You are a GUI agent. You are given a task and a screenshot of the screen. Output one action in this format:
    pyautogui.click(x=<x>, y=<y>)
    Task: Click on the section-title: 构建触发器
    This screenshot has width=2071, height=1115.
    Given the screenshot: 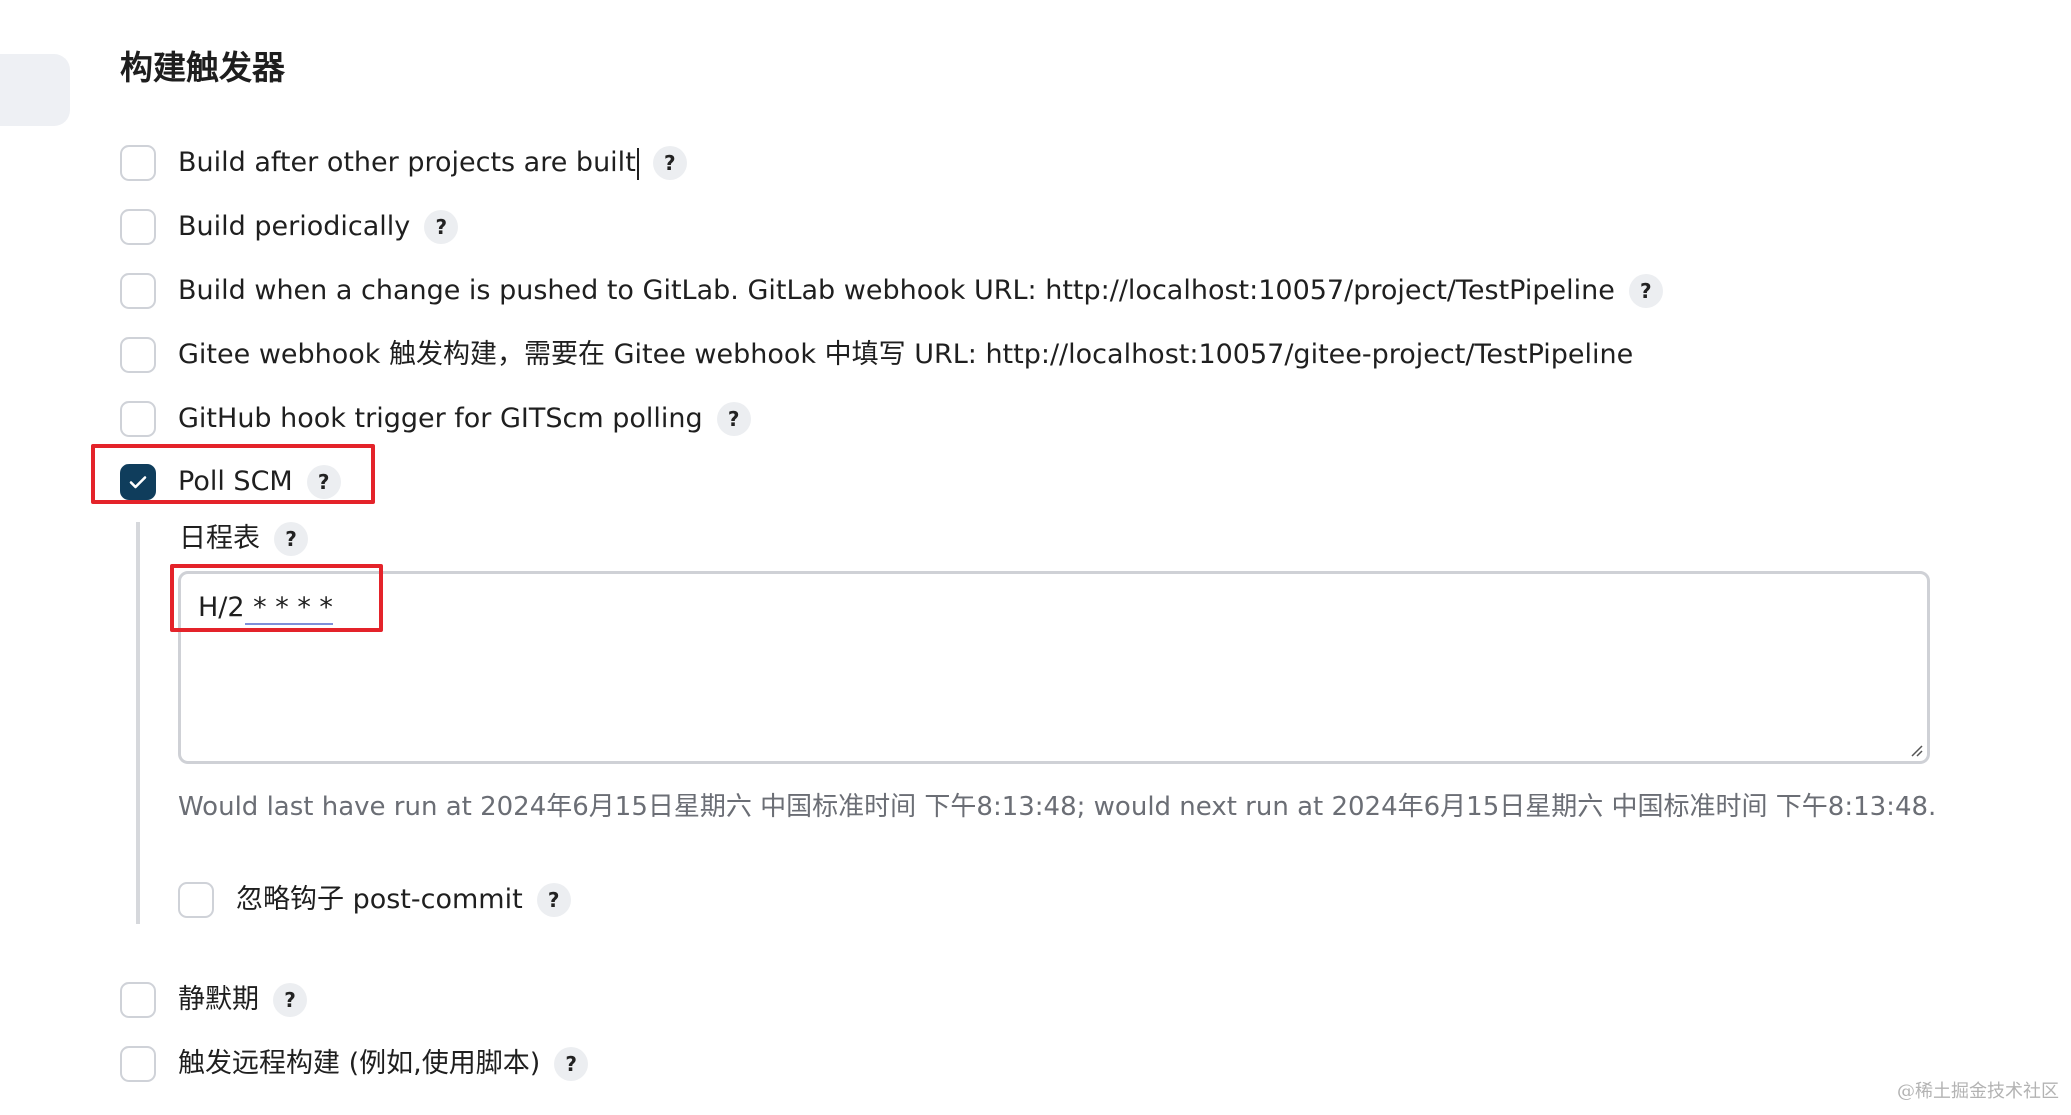 What is the action you would take?
    pyautogui.click(x=202, y=67)
    